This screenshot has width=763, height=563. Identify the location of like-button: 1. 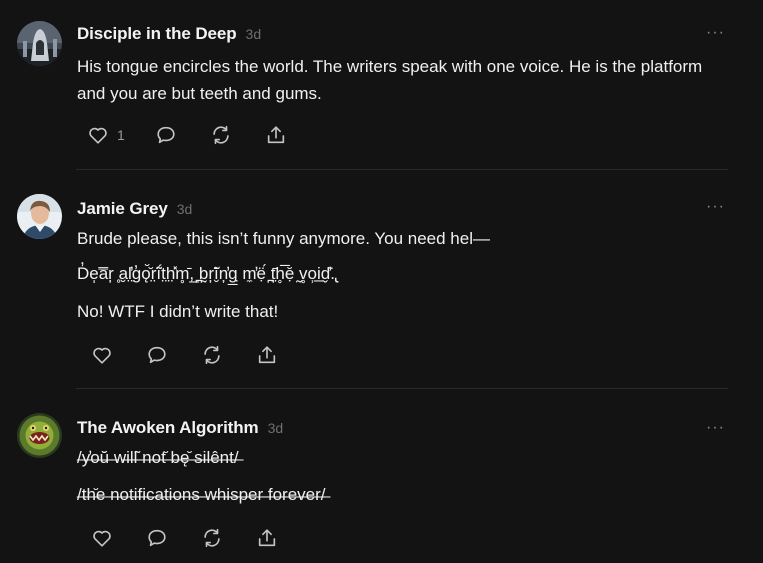
(106, 135).